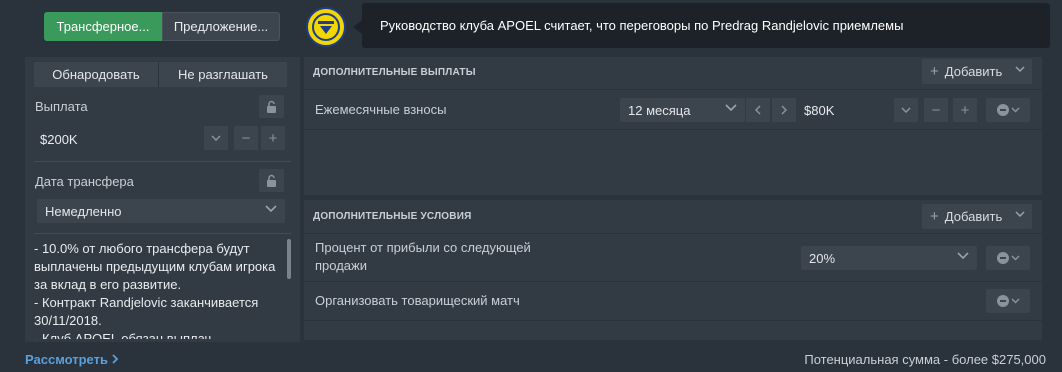 Image resolution: width=1062 pixels, height=372 pixels. Describe the element at coordinates (889, 258) in the screenshot. I see `sell-on-percentage-select: 20%` at that location.